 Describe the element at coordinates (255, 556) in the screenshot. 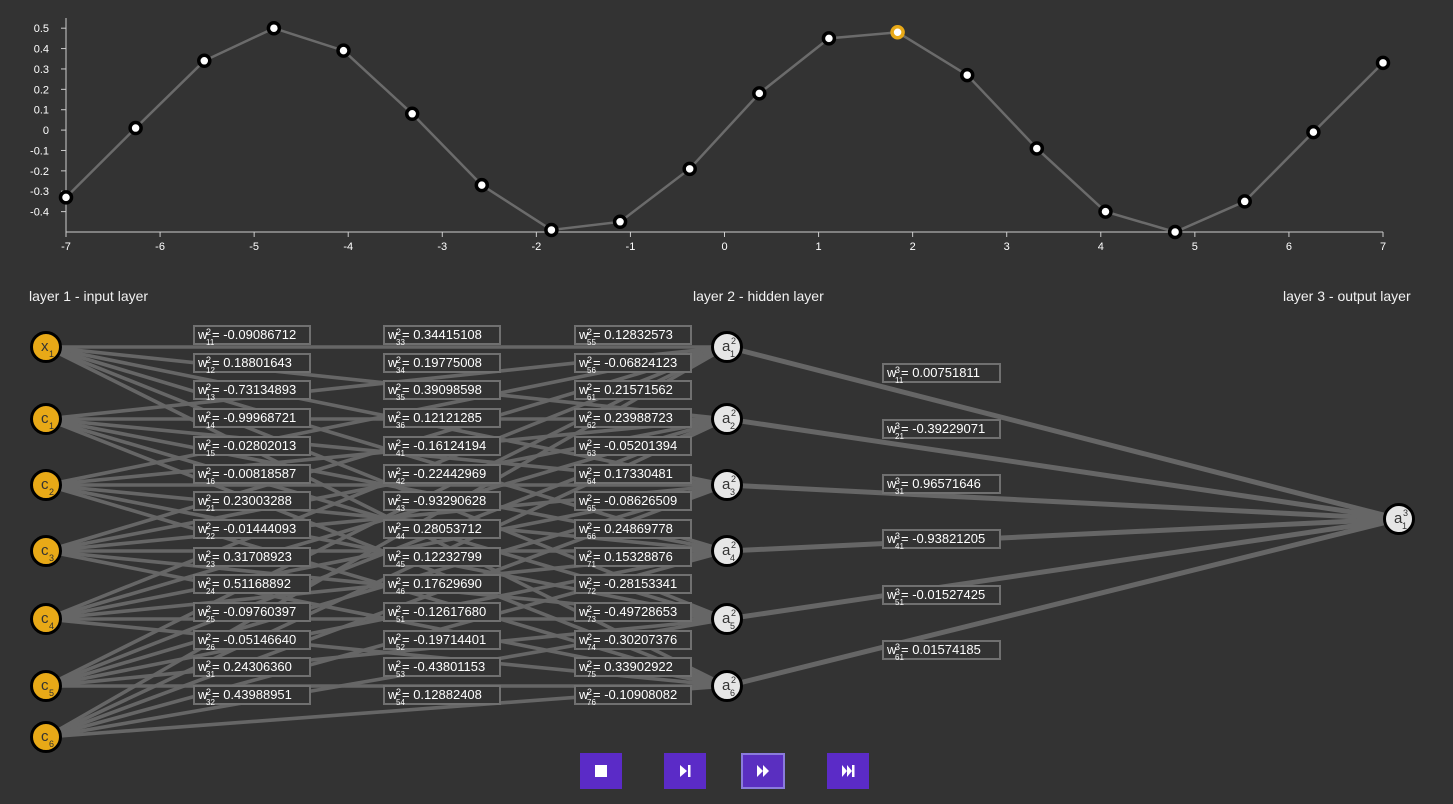

I see `weight-value: 0.31708923` at that location.